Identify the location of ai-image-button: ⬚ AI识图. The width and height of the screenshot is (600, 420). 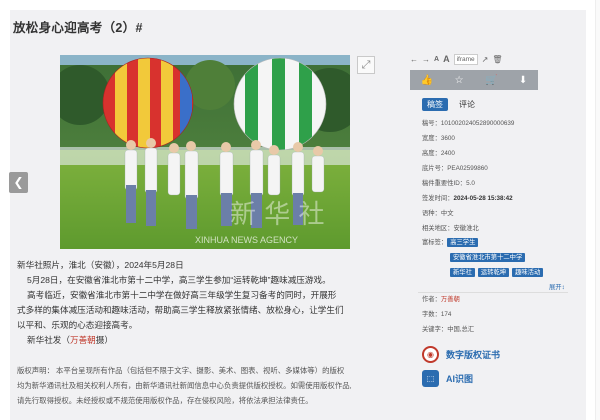
(447, 378).